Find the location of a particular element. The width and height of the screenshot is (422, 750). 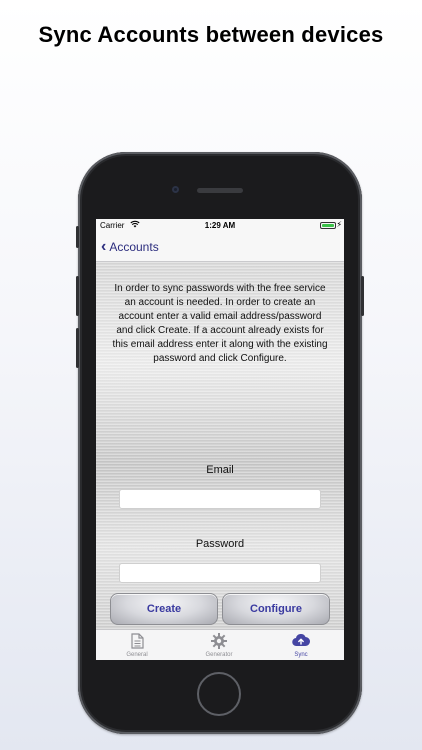

tab-bar: General Generator Sync is located at coordinates (220, 644).